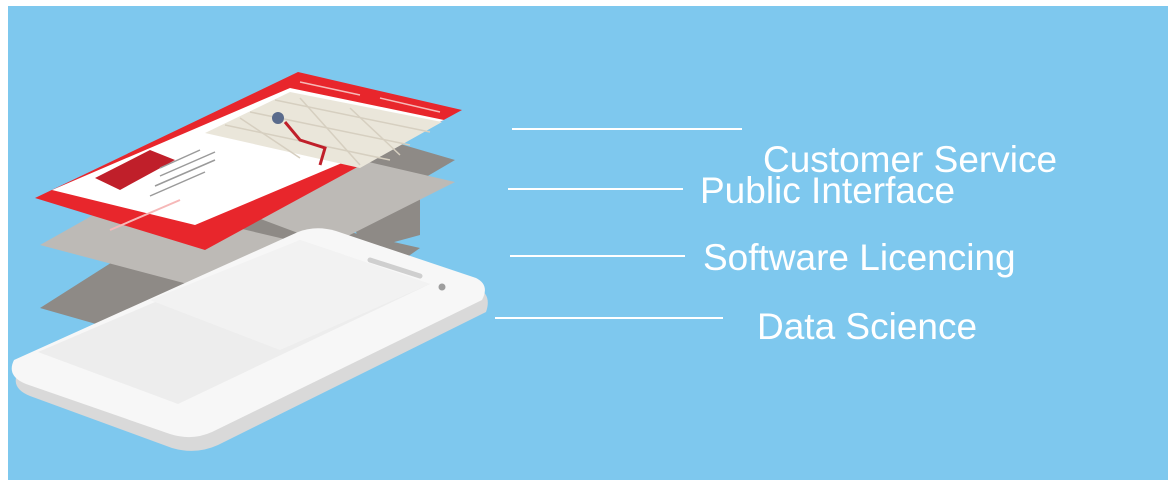  Describe the element at coordinates (595, 189) in the screenshot. I see `callout-line-public-interface` at that location.